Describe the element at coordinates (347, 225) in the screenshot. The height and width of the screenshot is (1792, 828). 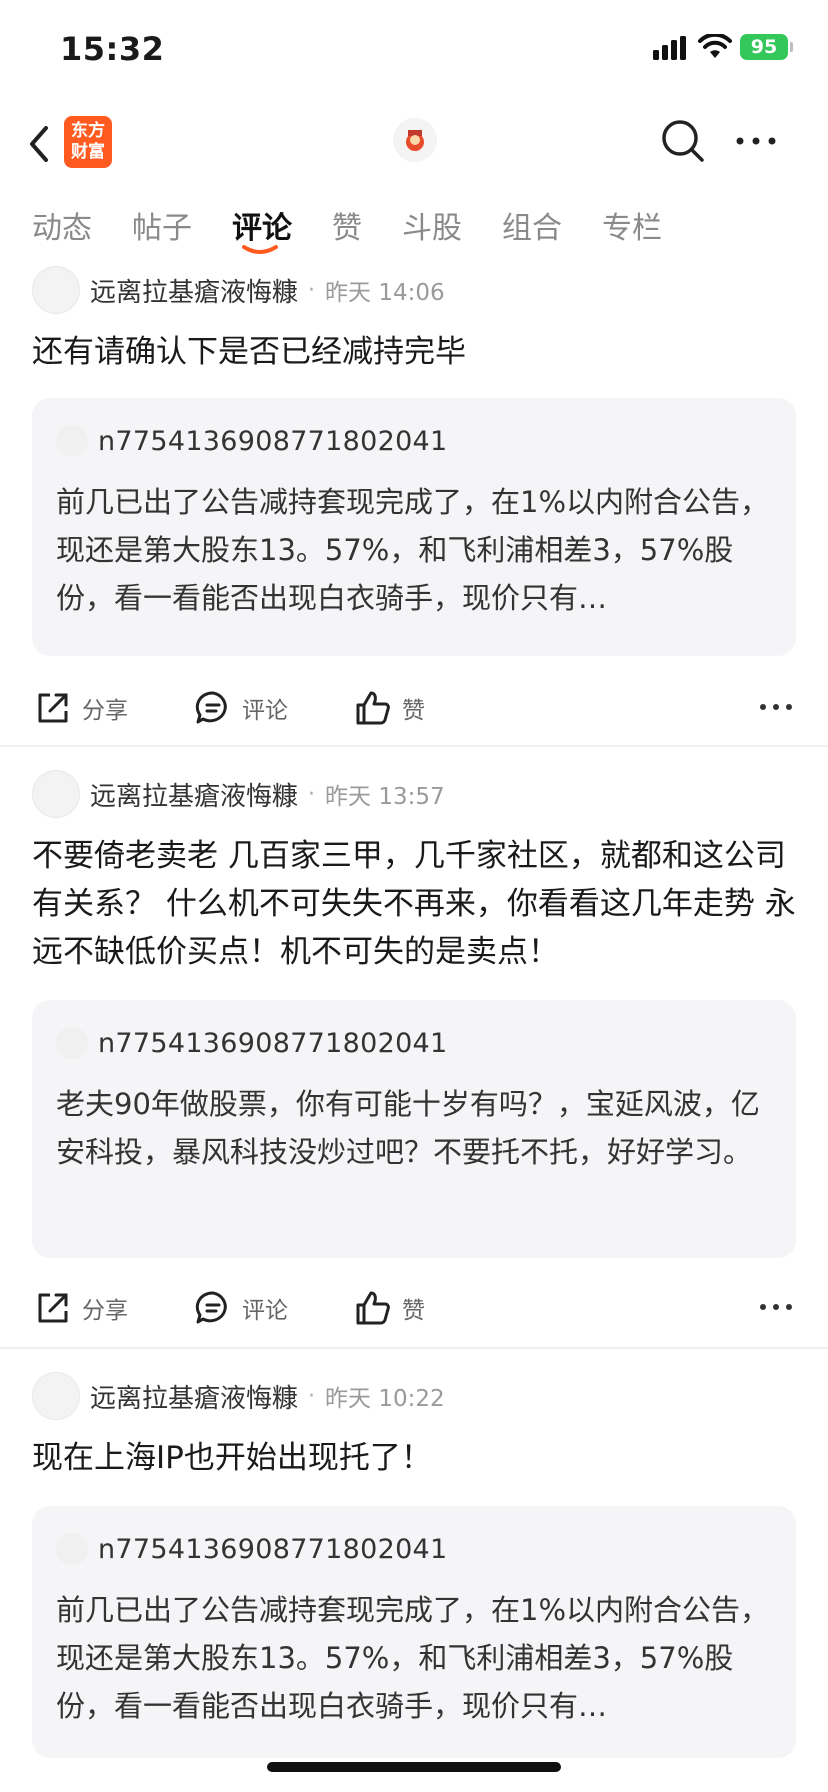
I see `tab-likes: 赞` at that location.